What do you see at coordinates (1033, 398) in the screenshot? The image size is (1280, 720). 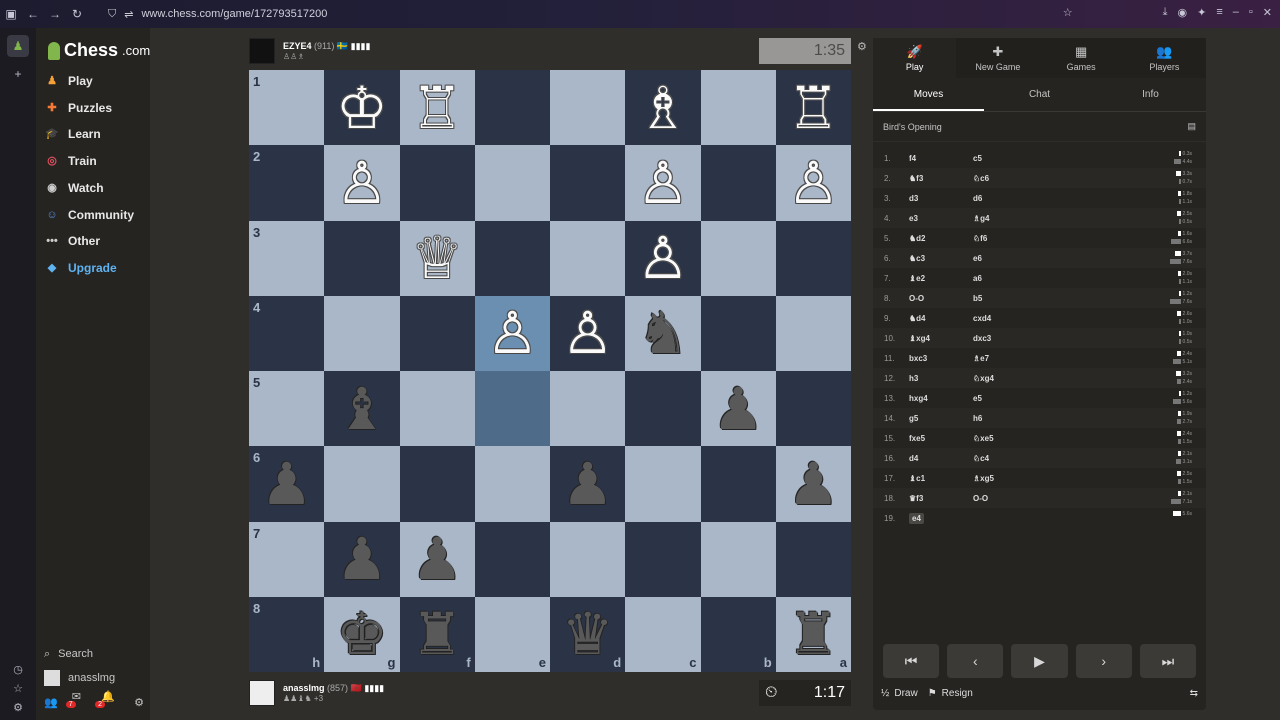 I see `black-move: e5` at bounding box center [1033, 398].